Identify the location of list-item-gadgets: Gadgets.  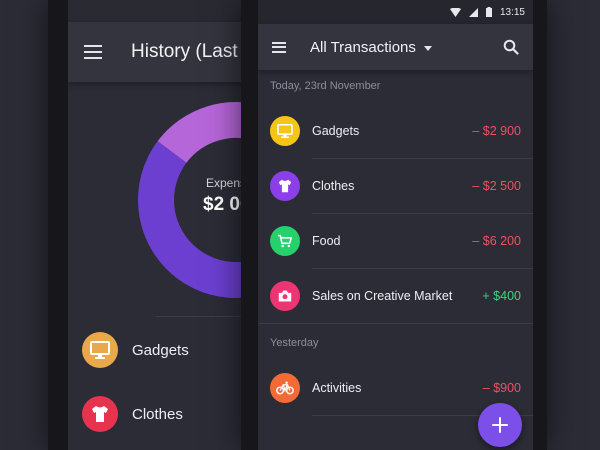
(135, 350).